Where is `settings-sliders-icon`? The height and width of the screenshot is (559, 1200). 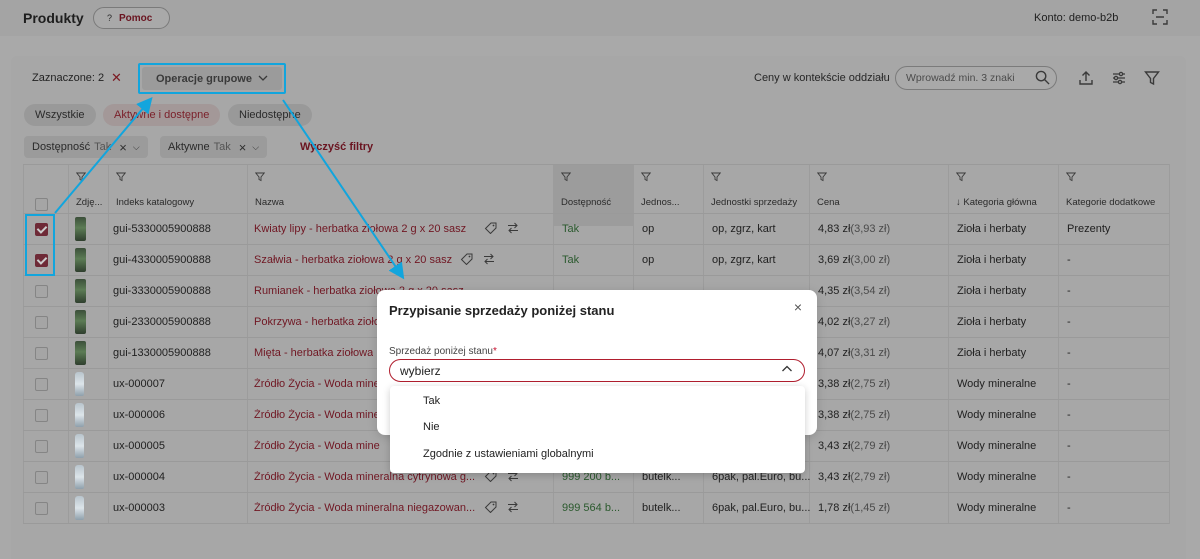
settings-sliders-icon is located at coordinates (1119, 78).